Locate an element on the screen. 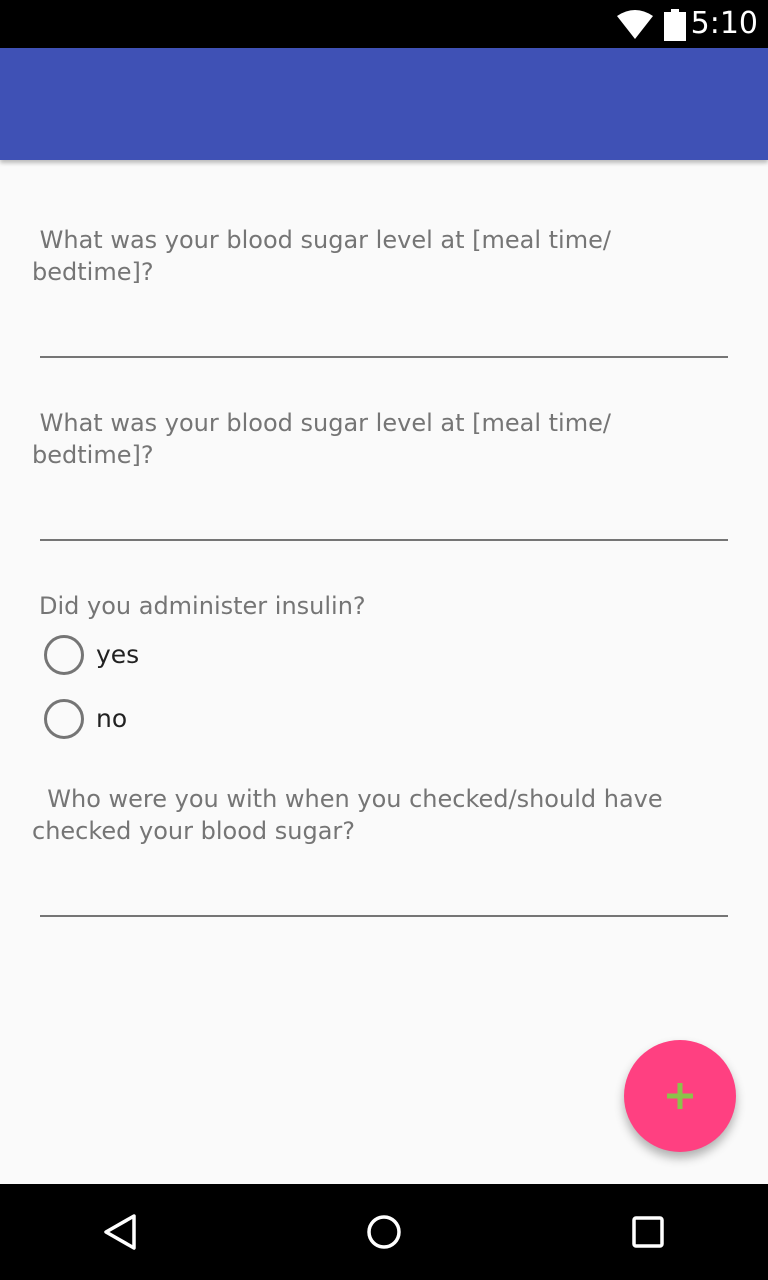 The width and height of the screenshot is (768, 1280). radio-label-yes: yes is located at coordinates (118, 654).